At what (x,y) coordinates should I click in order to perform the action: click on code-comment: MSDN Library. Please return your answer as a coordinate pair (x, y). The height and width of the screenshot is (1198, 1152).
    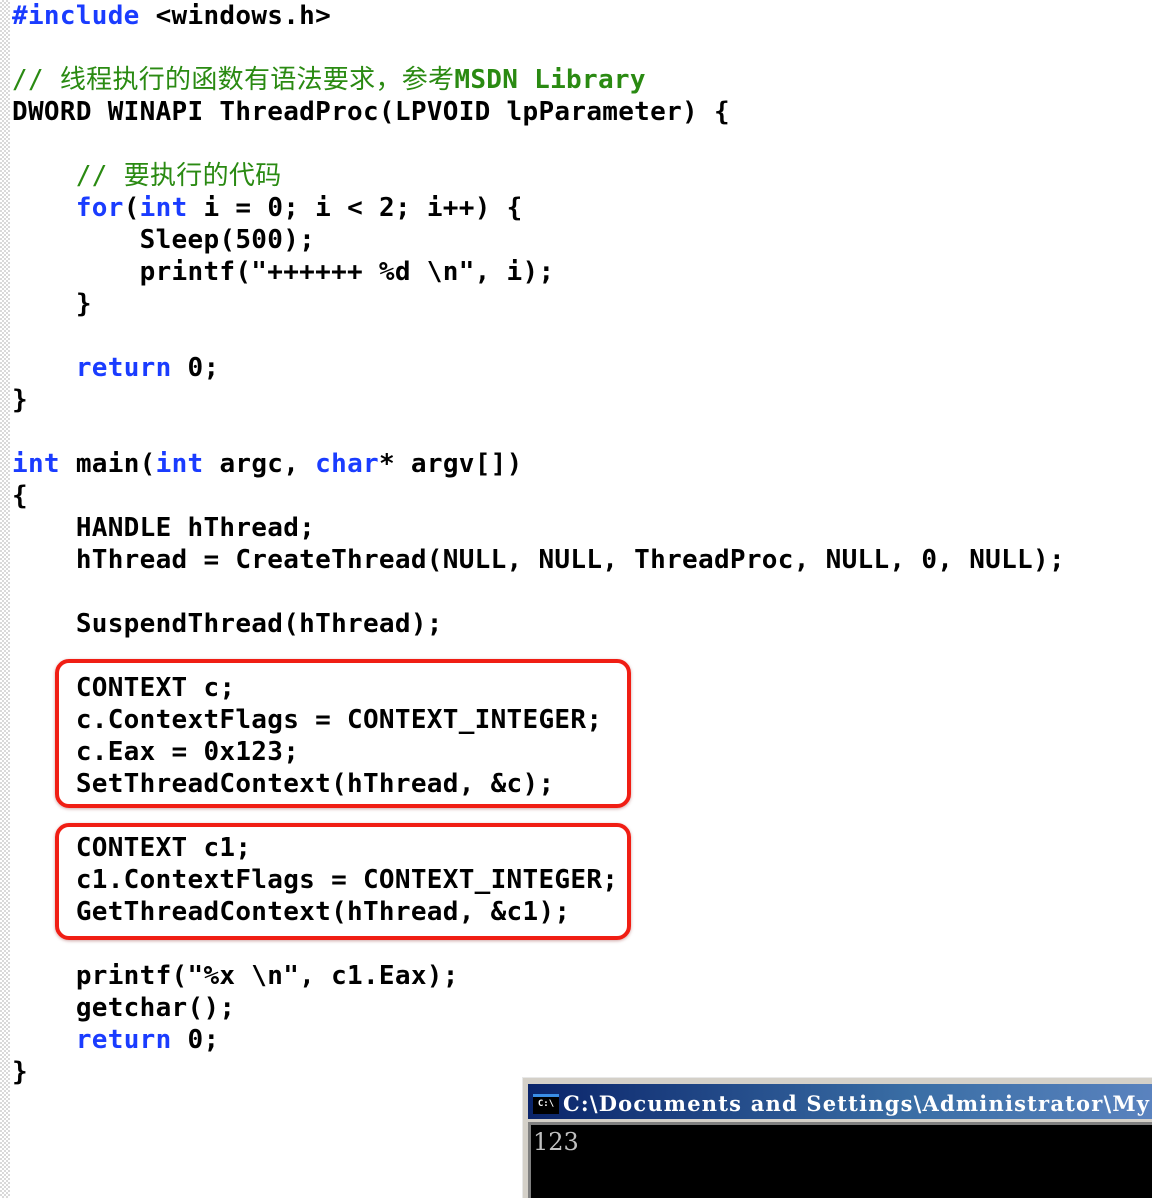
    Looking at the image, I should click on (550, 80).